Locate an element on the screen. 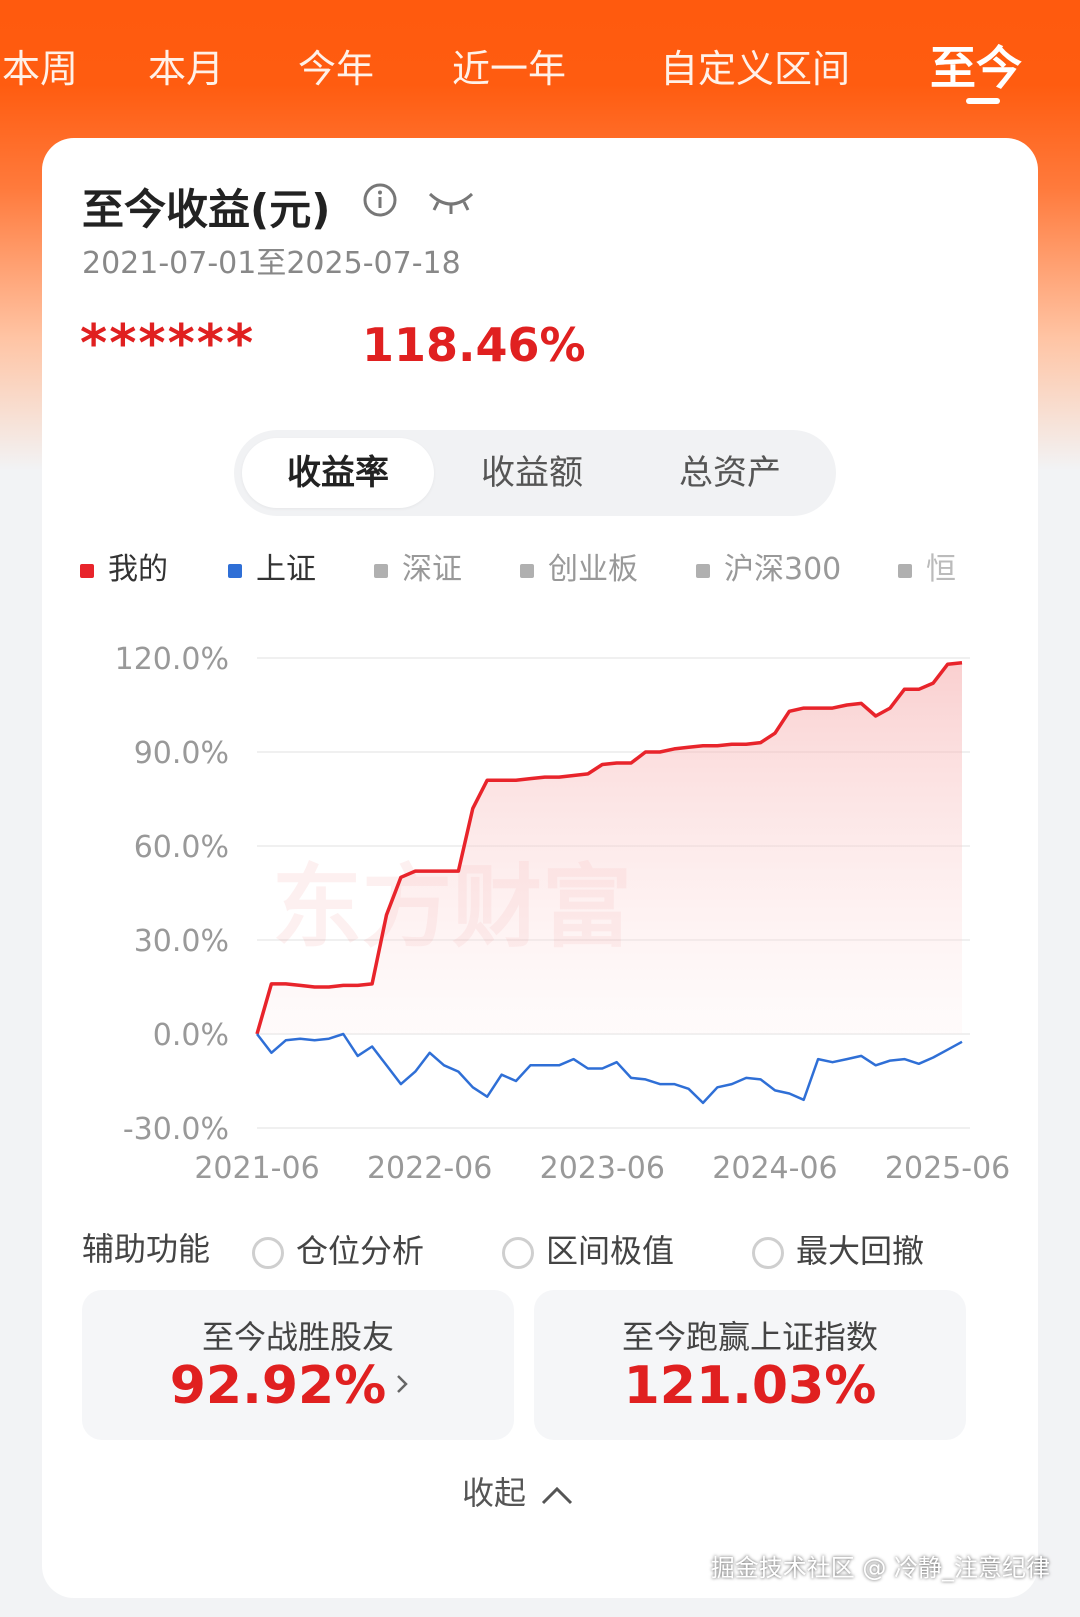  period-tabs: 本周 本月 今年 近一年 自定义区间 至今 is located at coordinates (540, 65).